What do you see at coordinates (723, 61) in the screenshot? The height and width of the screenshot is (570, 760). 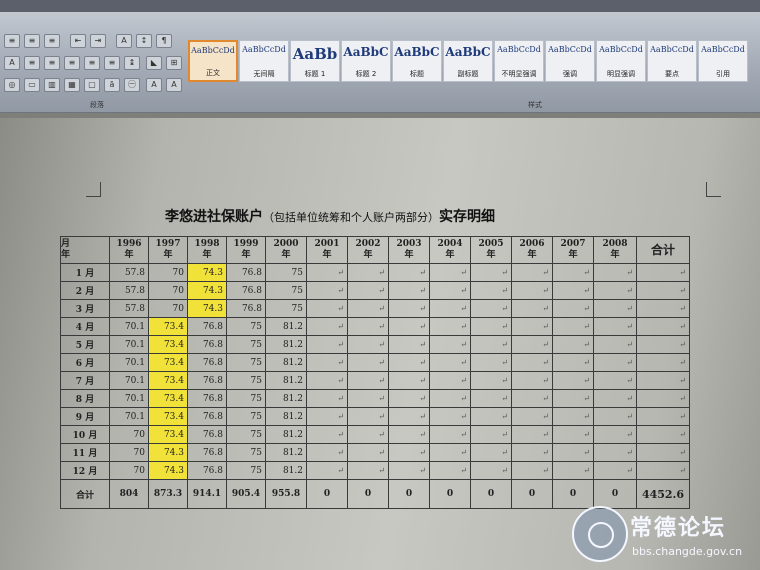 I see `style-tile: AaBbCcDd 引用` at bounding box center [723, 61].